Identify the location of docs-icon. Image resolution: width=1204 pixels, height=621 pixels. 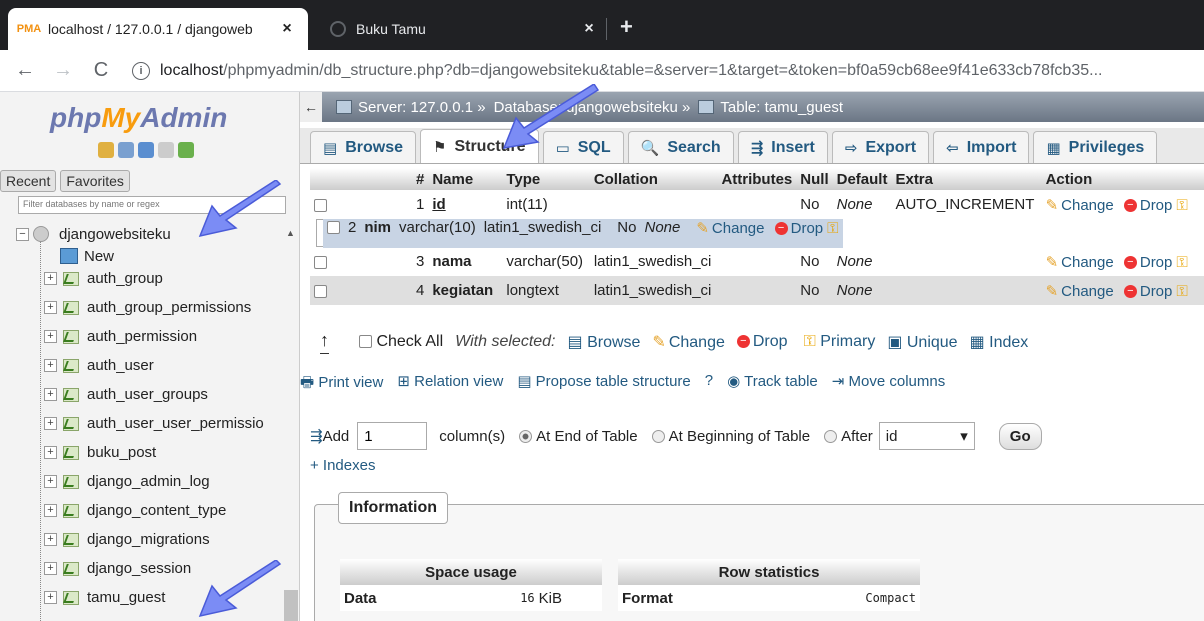
(166, 150).